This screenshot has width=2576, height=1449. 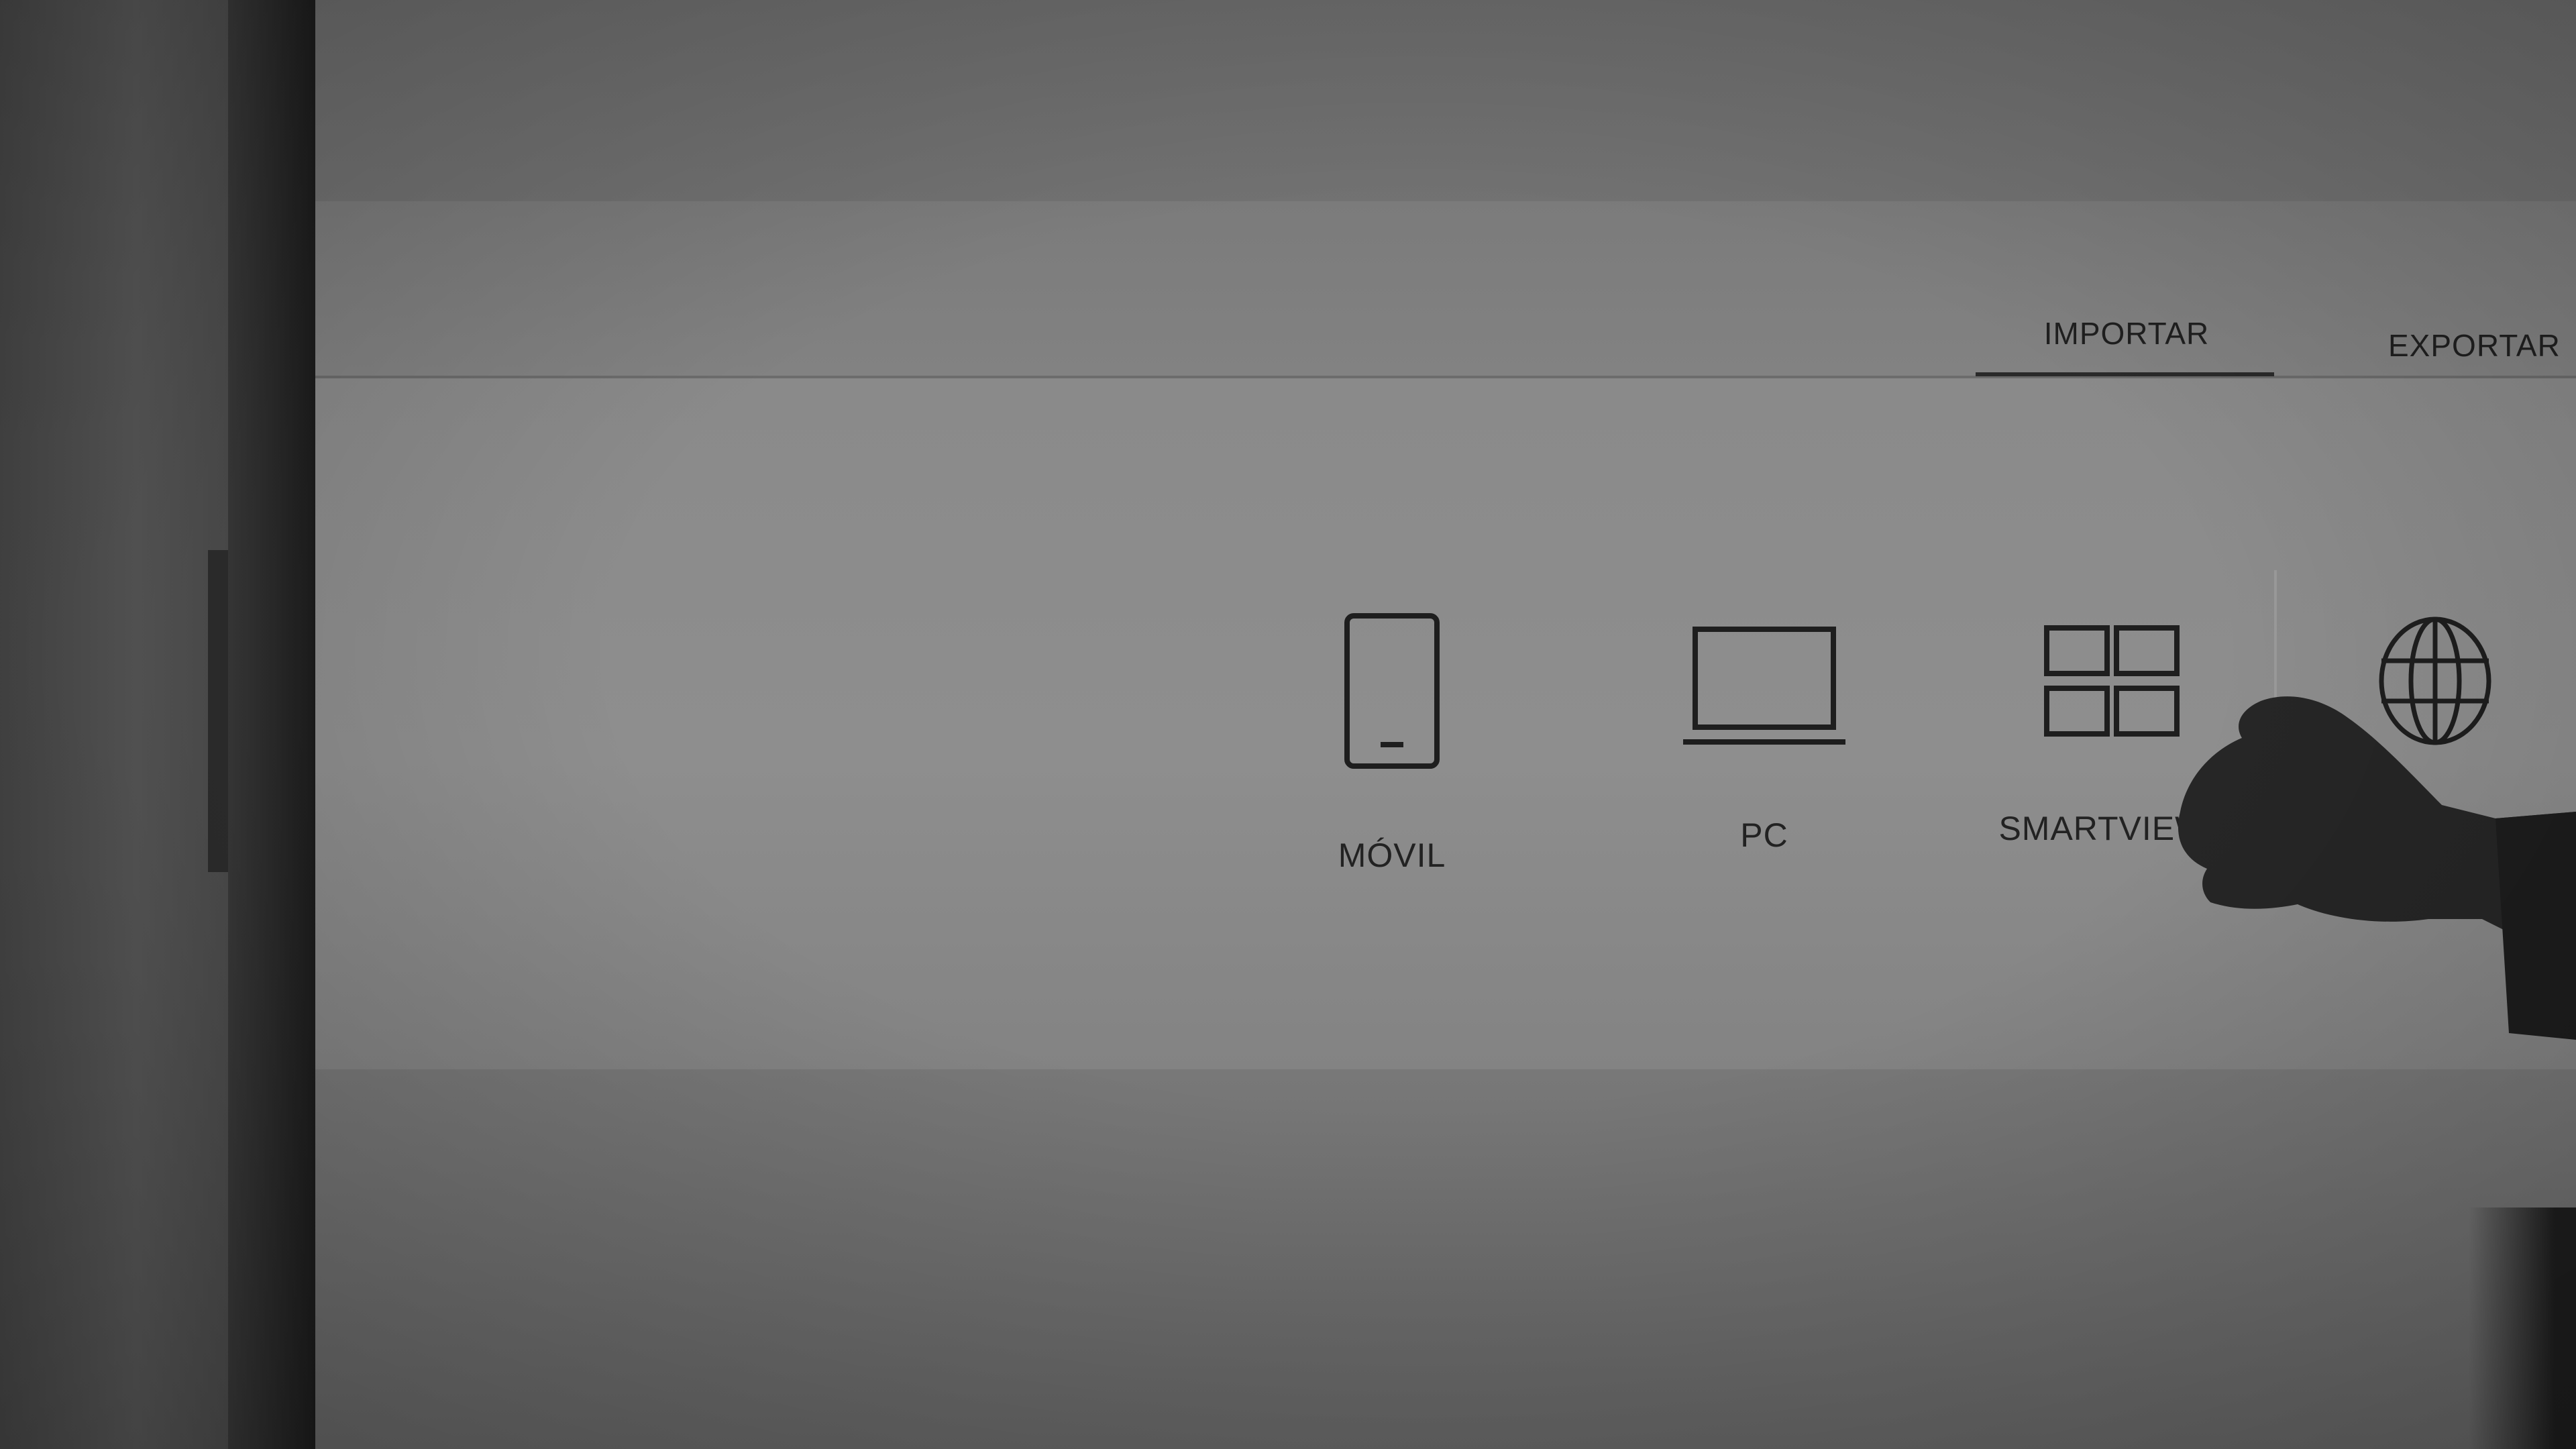 What do you see at coordinates (1392, 691) in the screenshot?
I see `smartphone-icon` at bounding box center [1392, 691].